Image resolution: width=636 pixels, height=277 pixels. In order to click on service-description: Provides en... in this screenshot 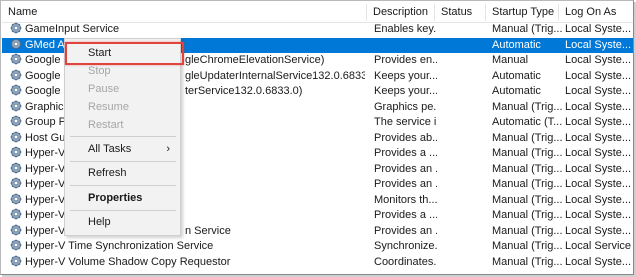, I will do `click(405, 60)`.